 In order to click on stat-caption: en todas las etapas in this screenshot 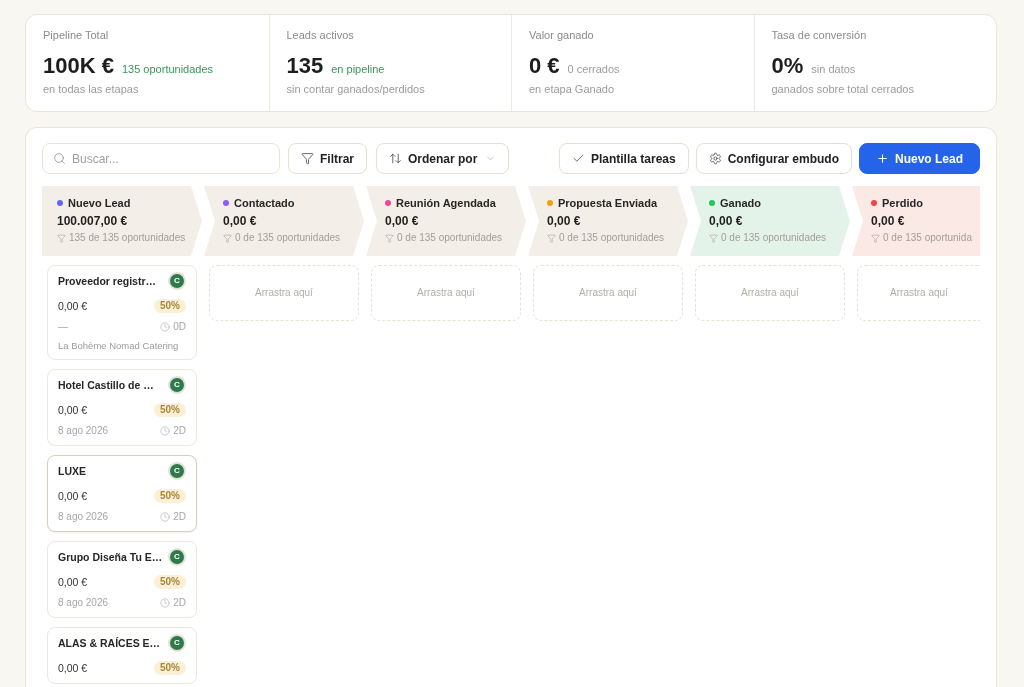, I will do `click(91, 89)`.